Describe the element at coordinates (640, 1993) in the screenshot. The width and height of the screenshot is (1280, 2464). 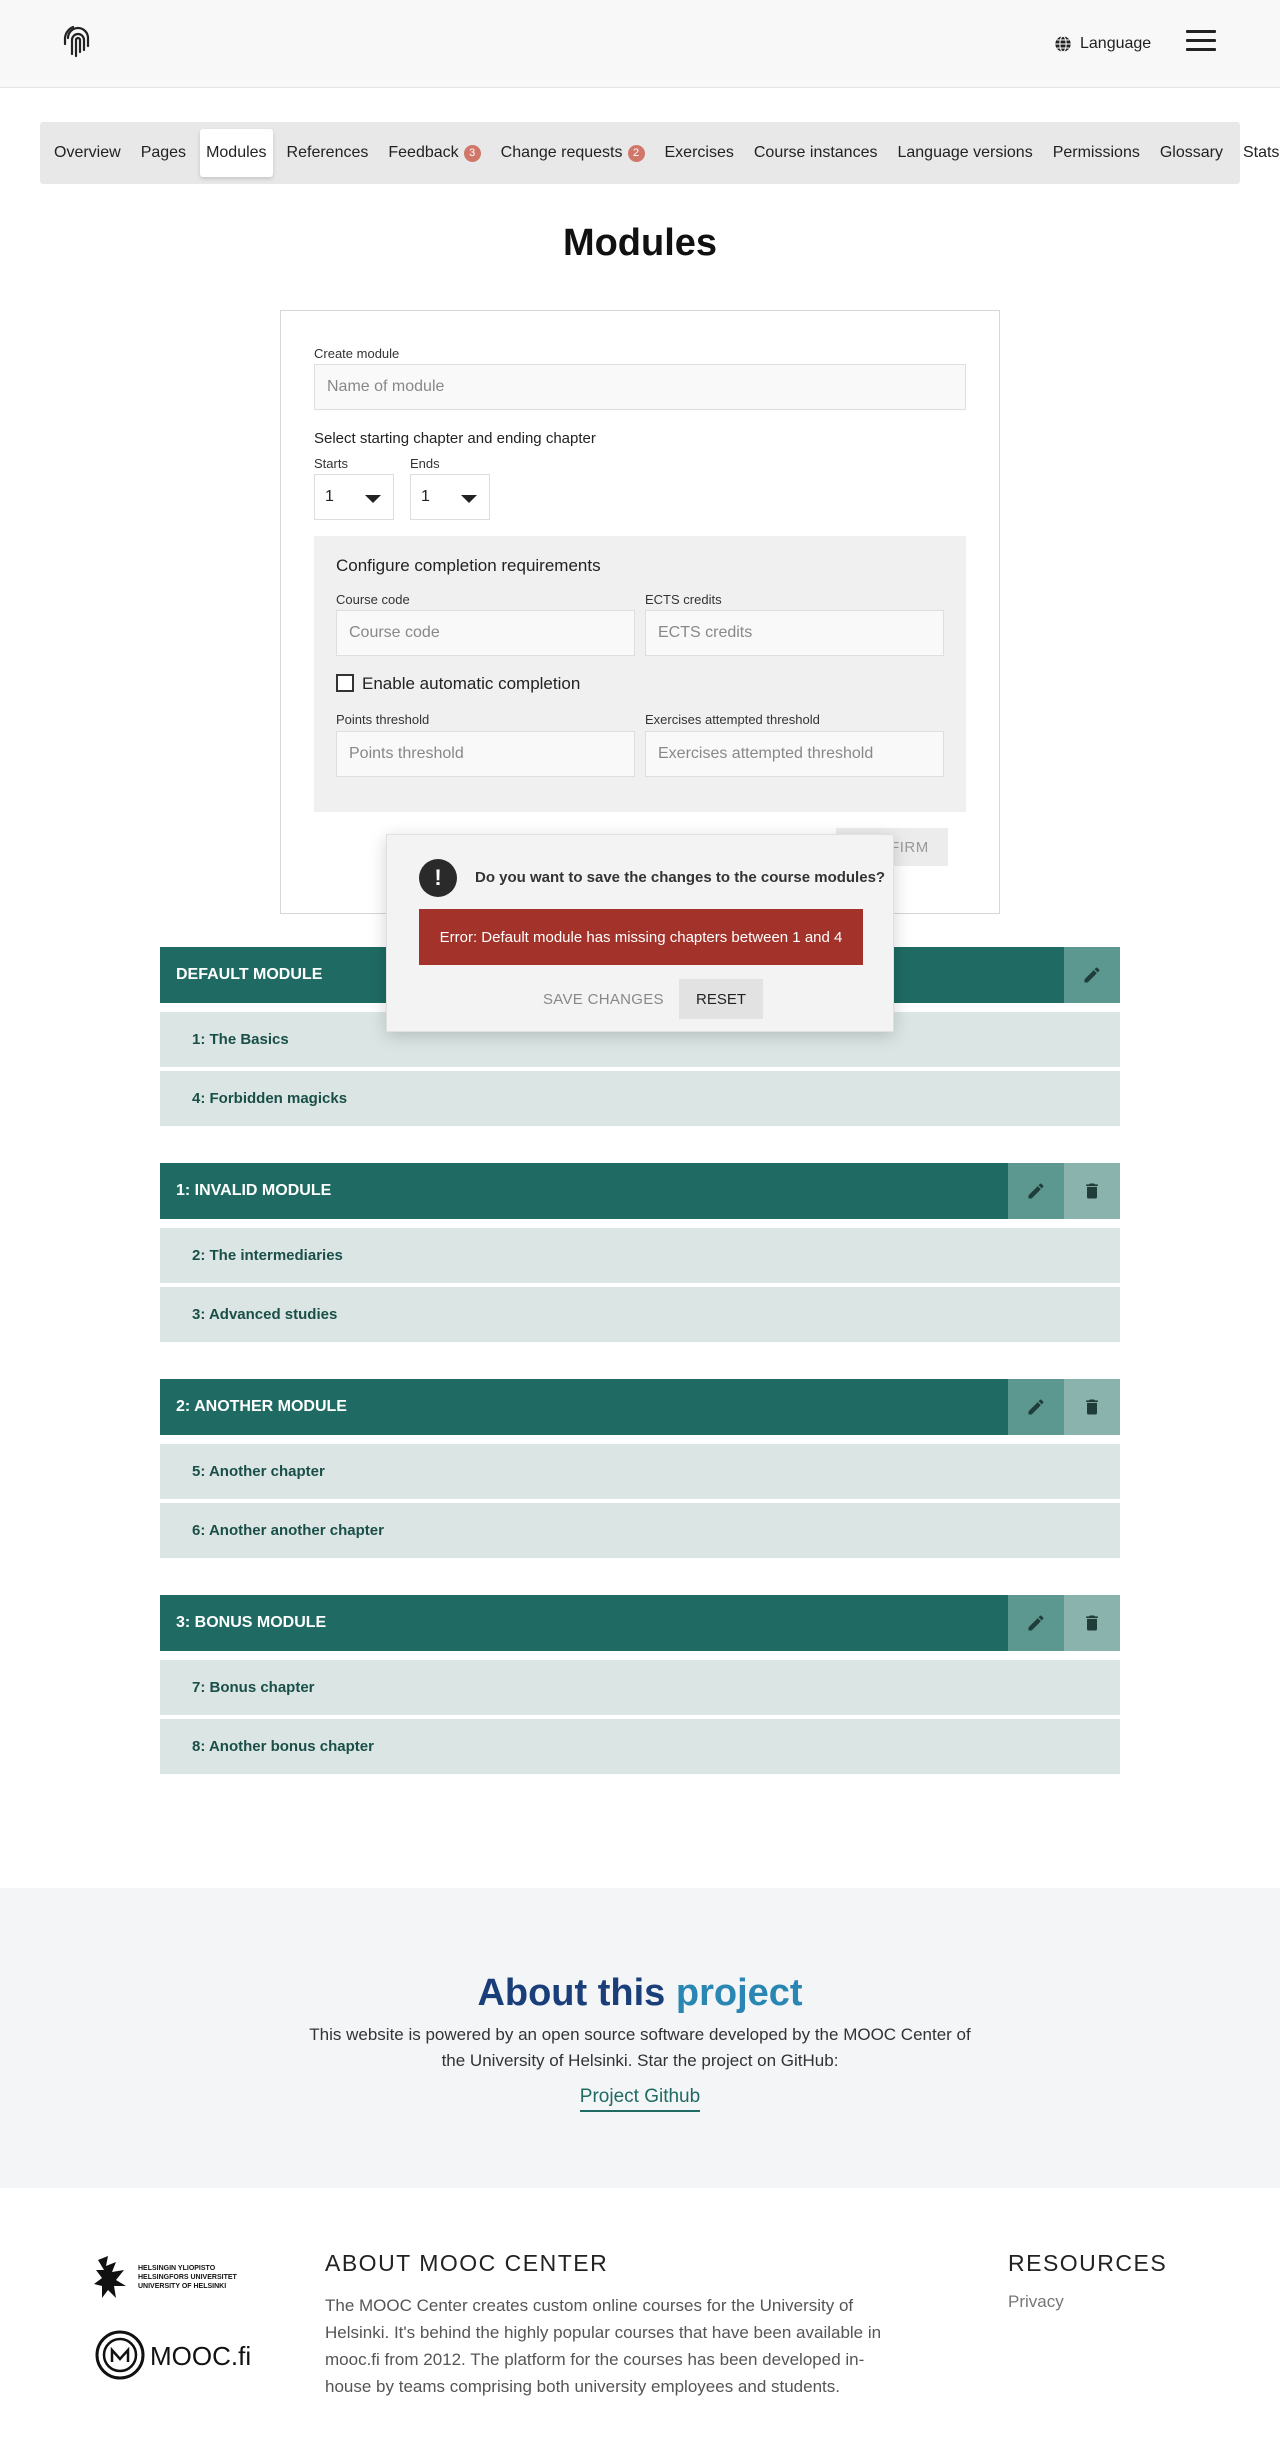
I see `about-title: About this project` at that location.